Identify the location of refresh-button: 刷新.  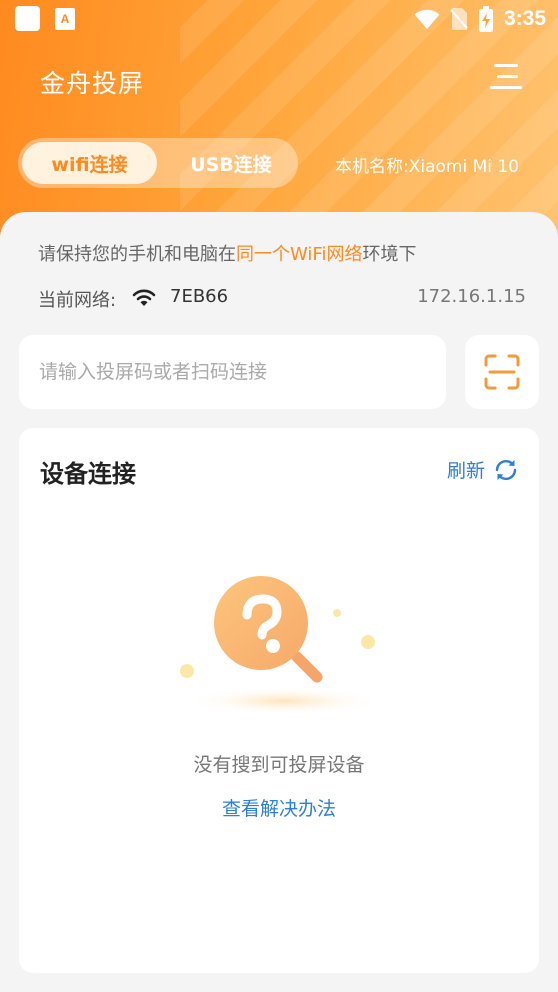
(483, 469).